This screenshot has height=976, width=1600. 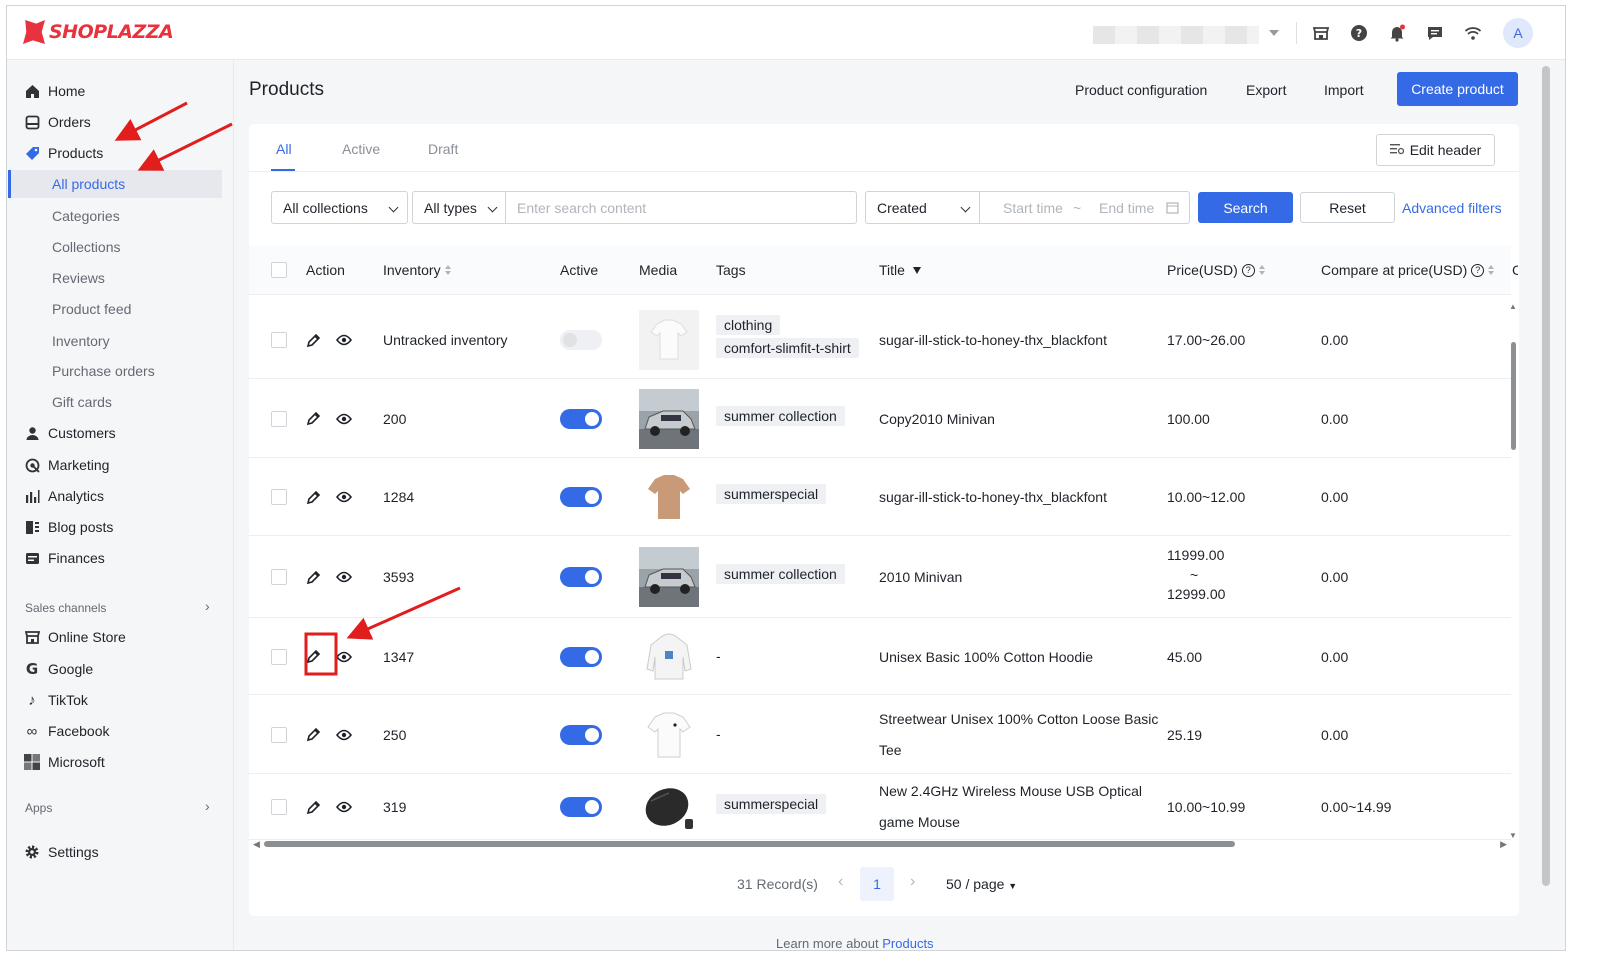 I want to click on sidebar-item-online-store: Online Store, so click(x=120, y=637).